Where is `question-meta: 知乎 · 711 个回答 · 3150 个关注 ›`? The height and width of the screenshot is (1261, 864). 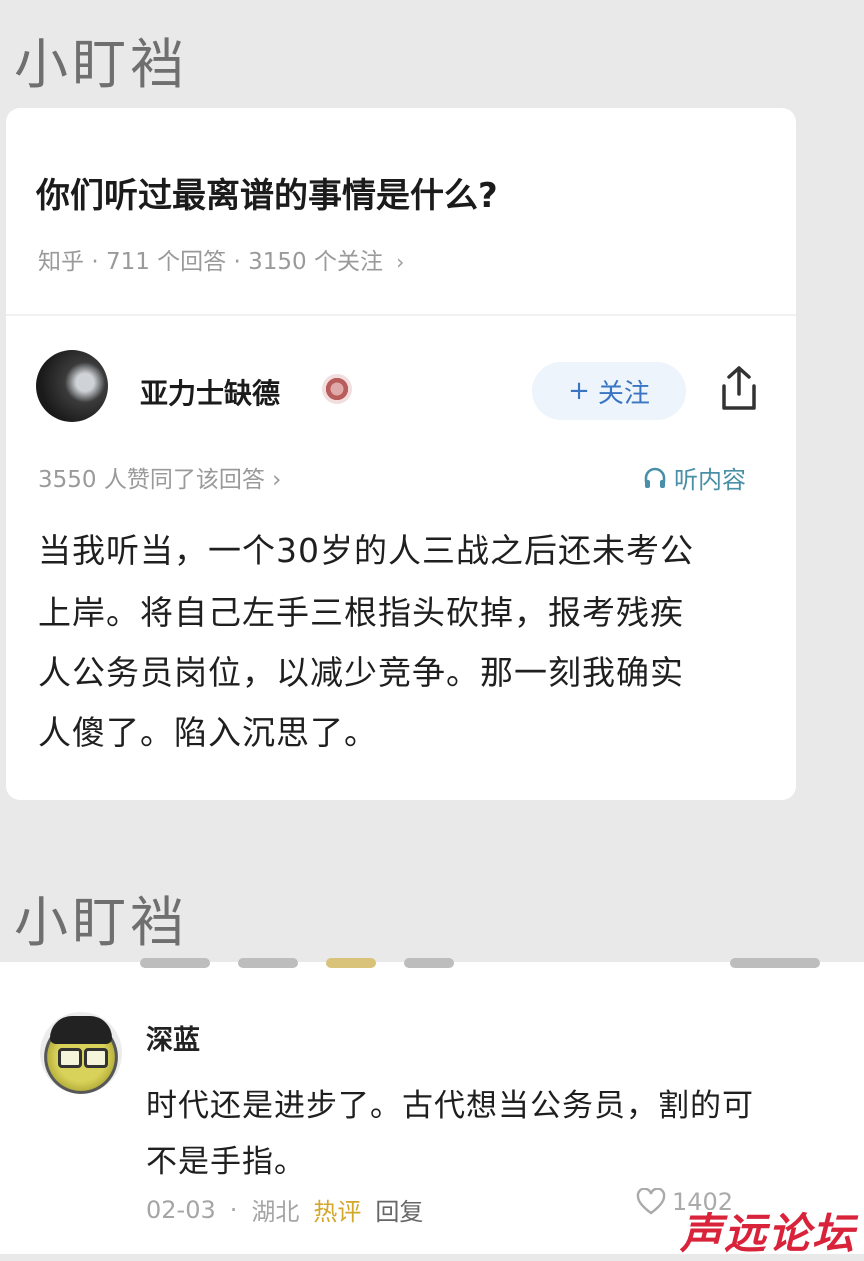 question-meta: 知乎 · 711 个回答 · 3150 个关注 › is located at coordinates (221, 259).